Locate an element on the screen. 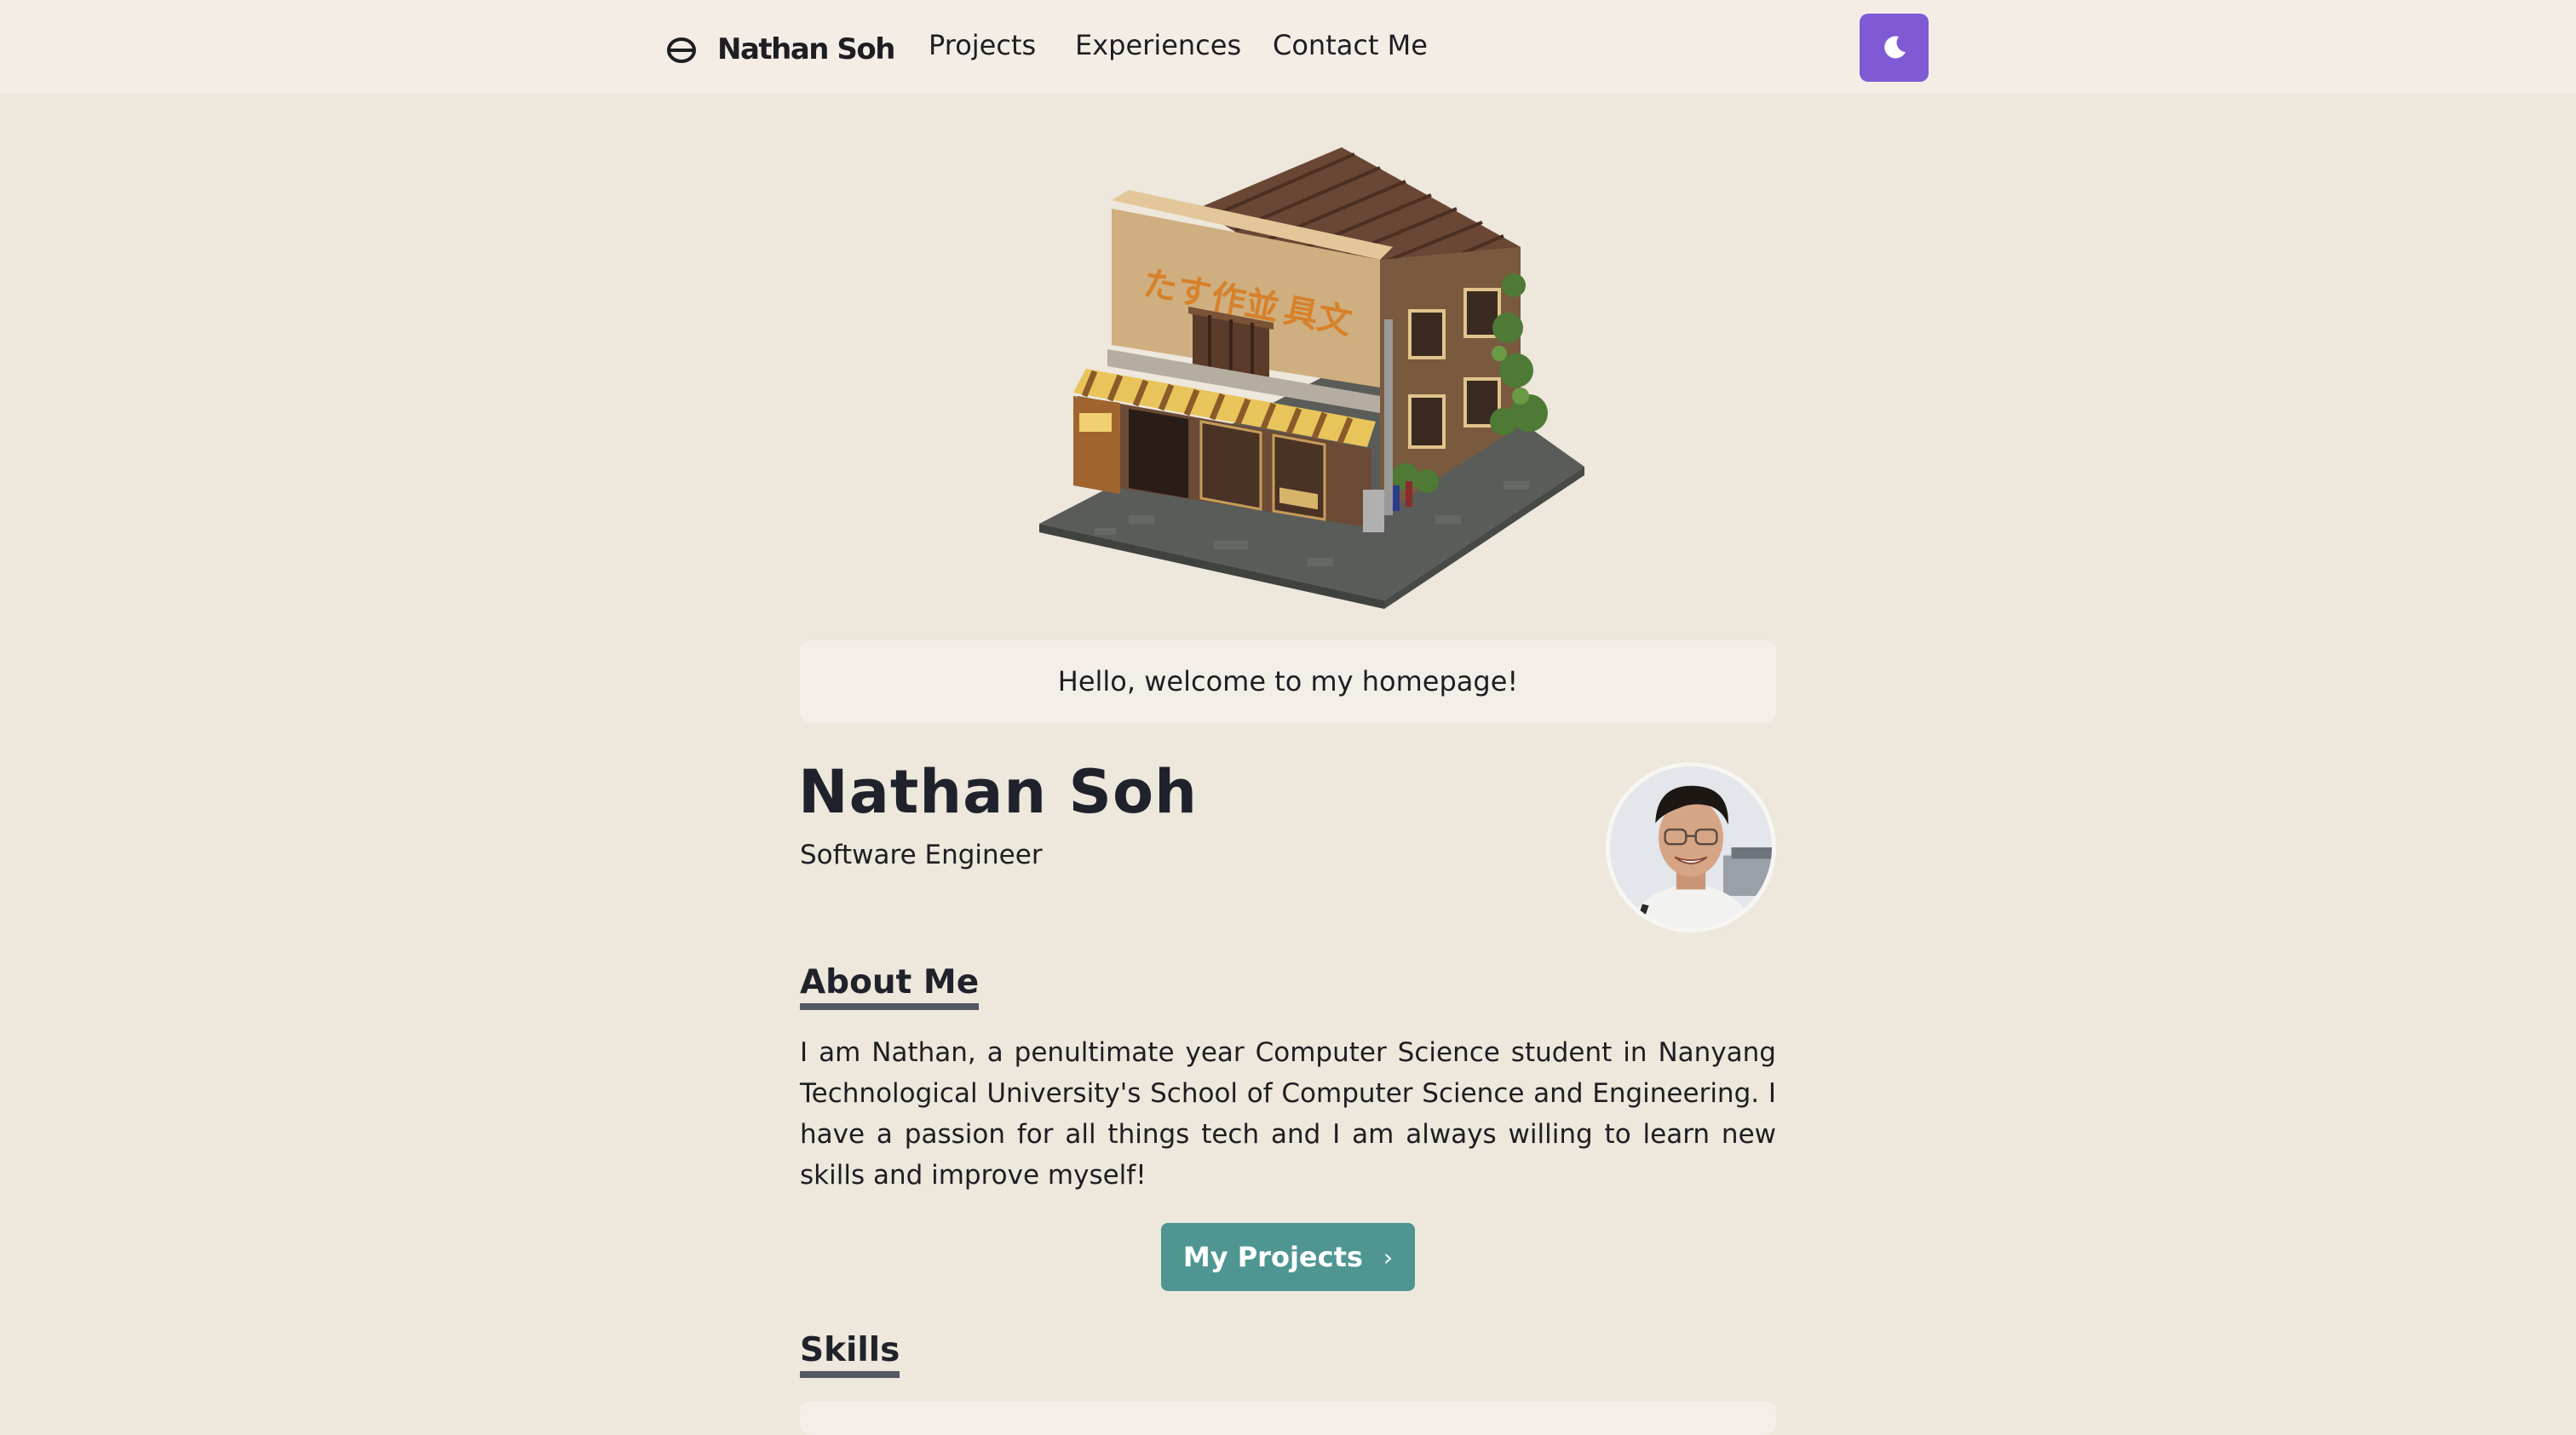 This screenshot has height=1435, width=2576. profile-photo is located at coordinates (1691, 847).